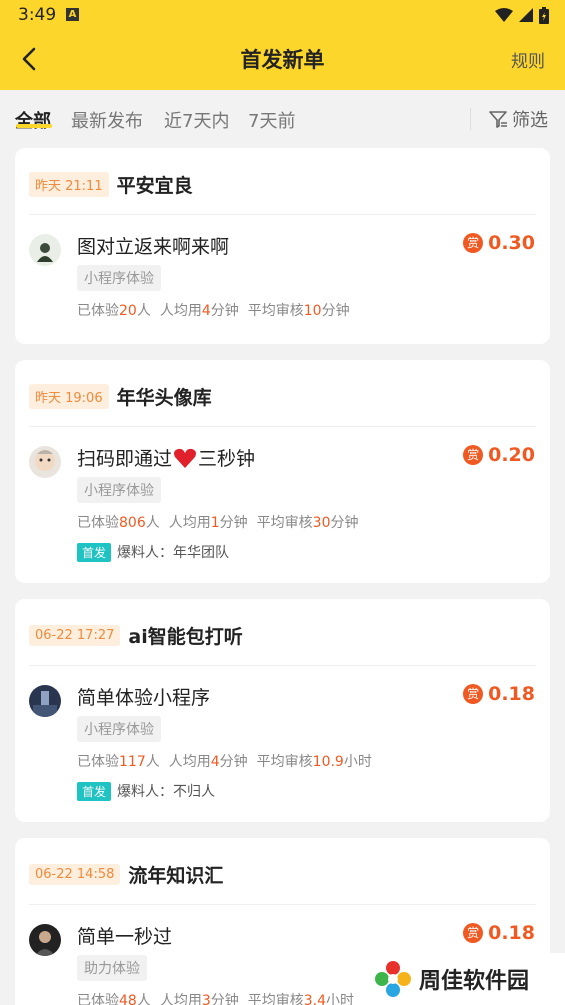 The width and height of the screenshot is (565, 1005). Describe the element at coordinates (282, 15) in the screenshot. I see `status-bar: 3:49 A` at that location.